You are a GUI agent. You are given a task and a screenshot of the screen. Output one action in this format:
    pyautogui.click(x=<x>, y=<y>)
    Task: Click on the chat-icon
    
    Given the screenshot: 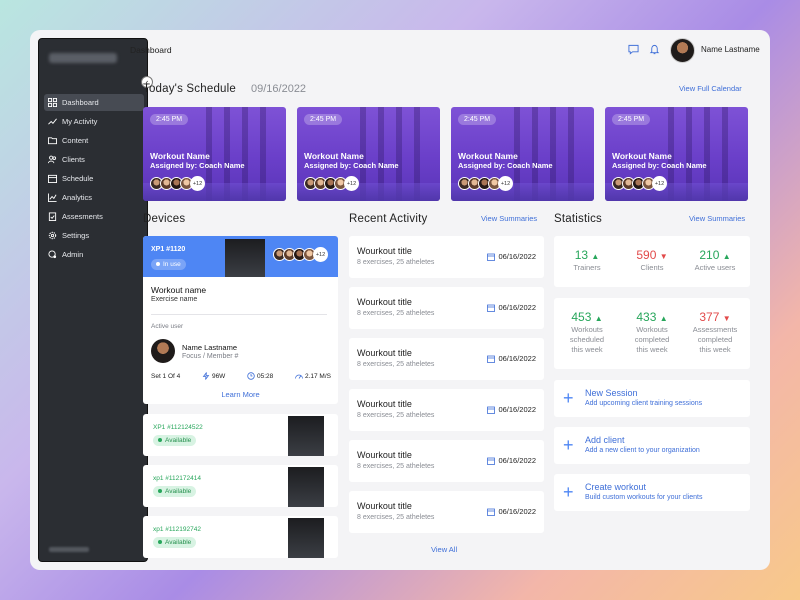 What is the action you would take?
    pyautogui.click(x=633, y=49)
    